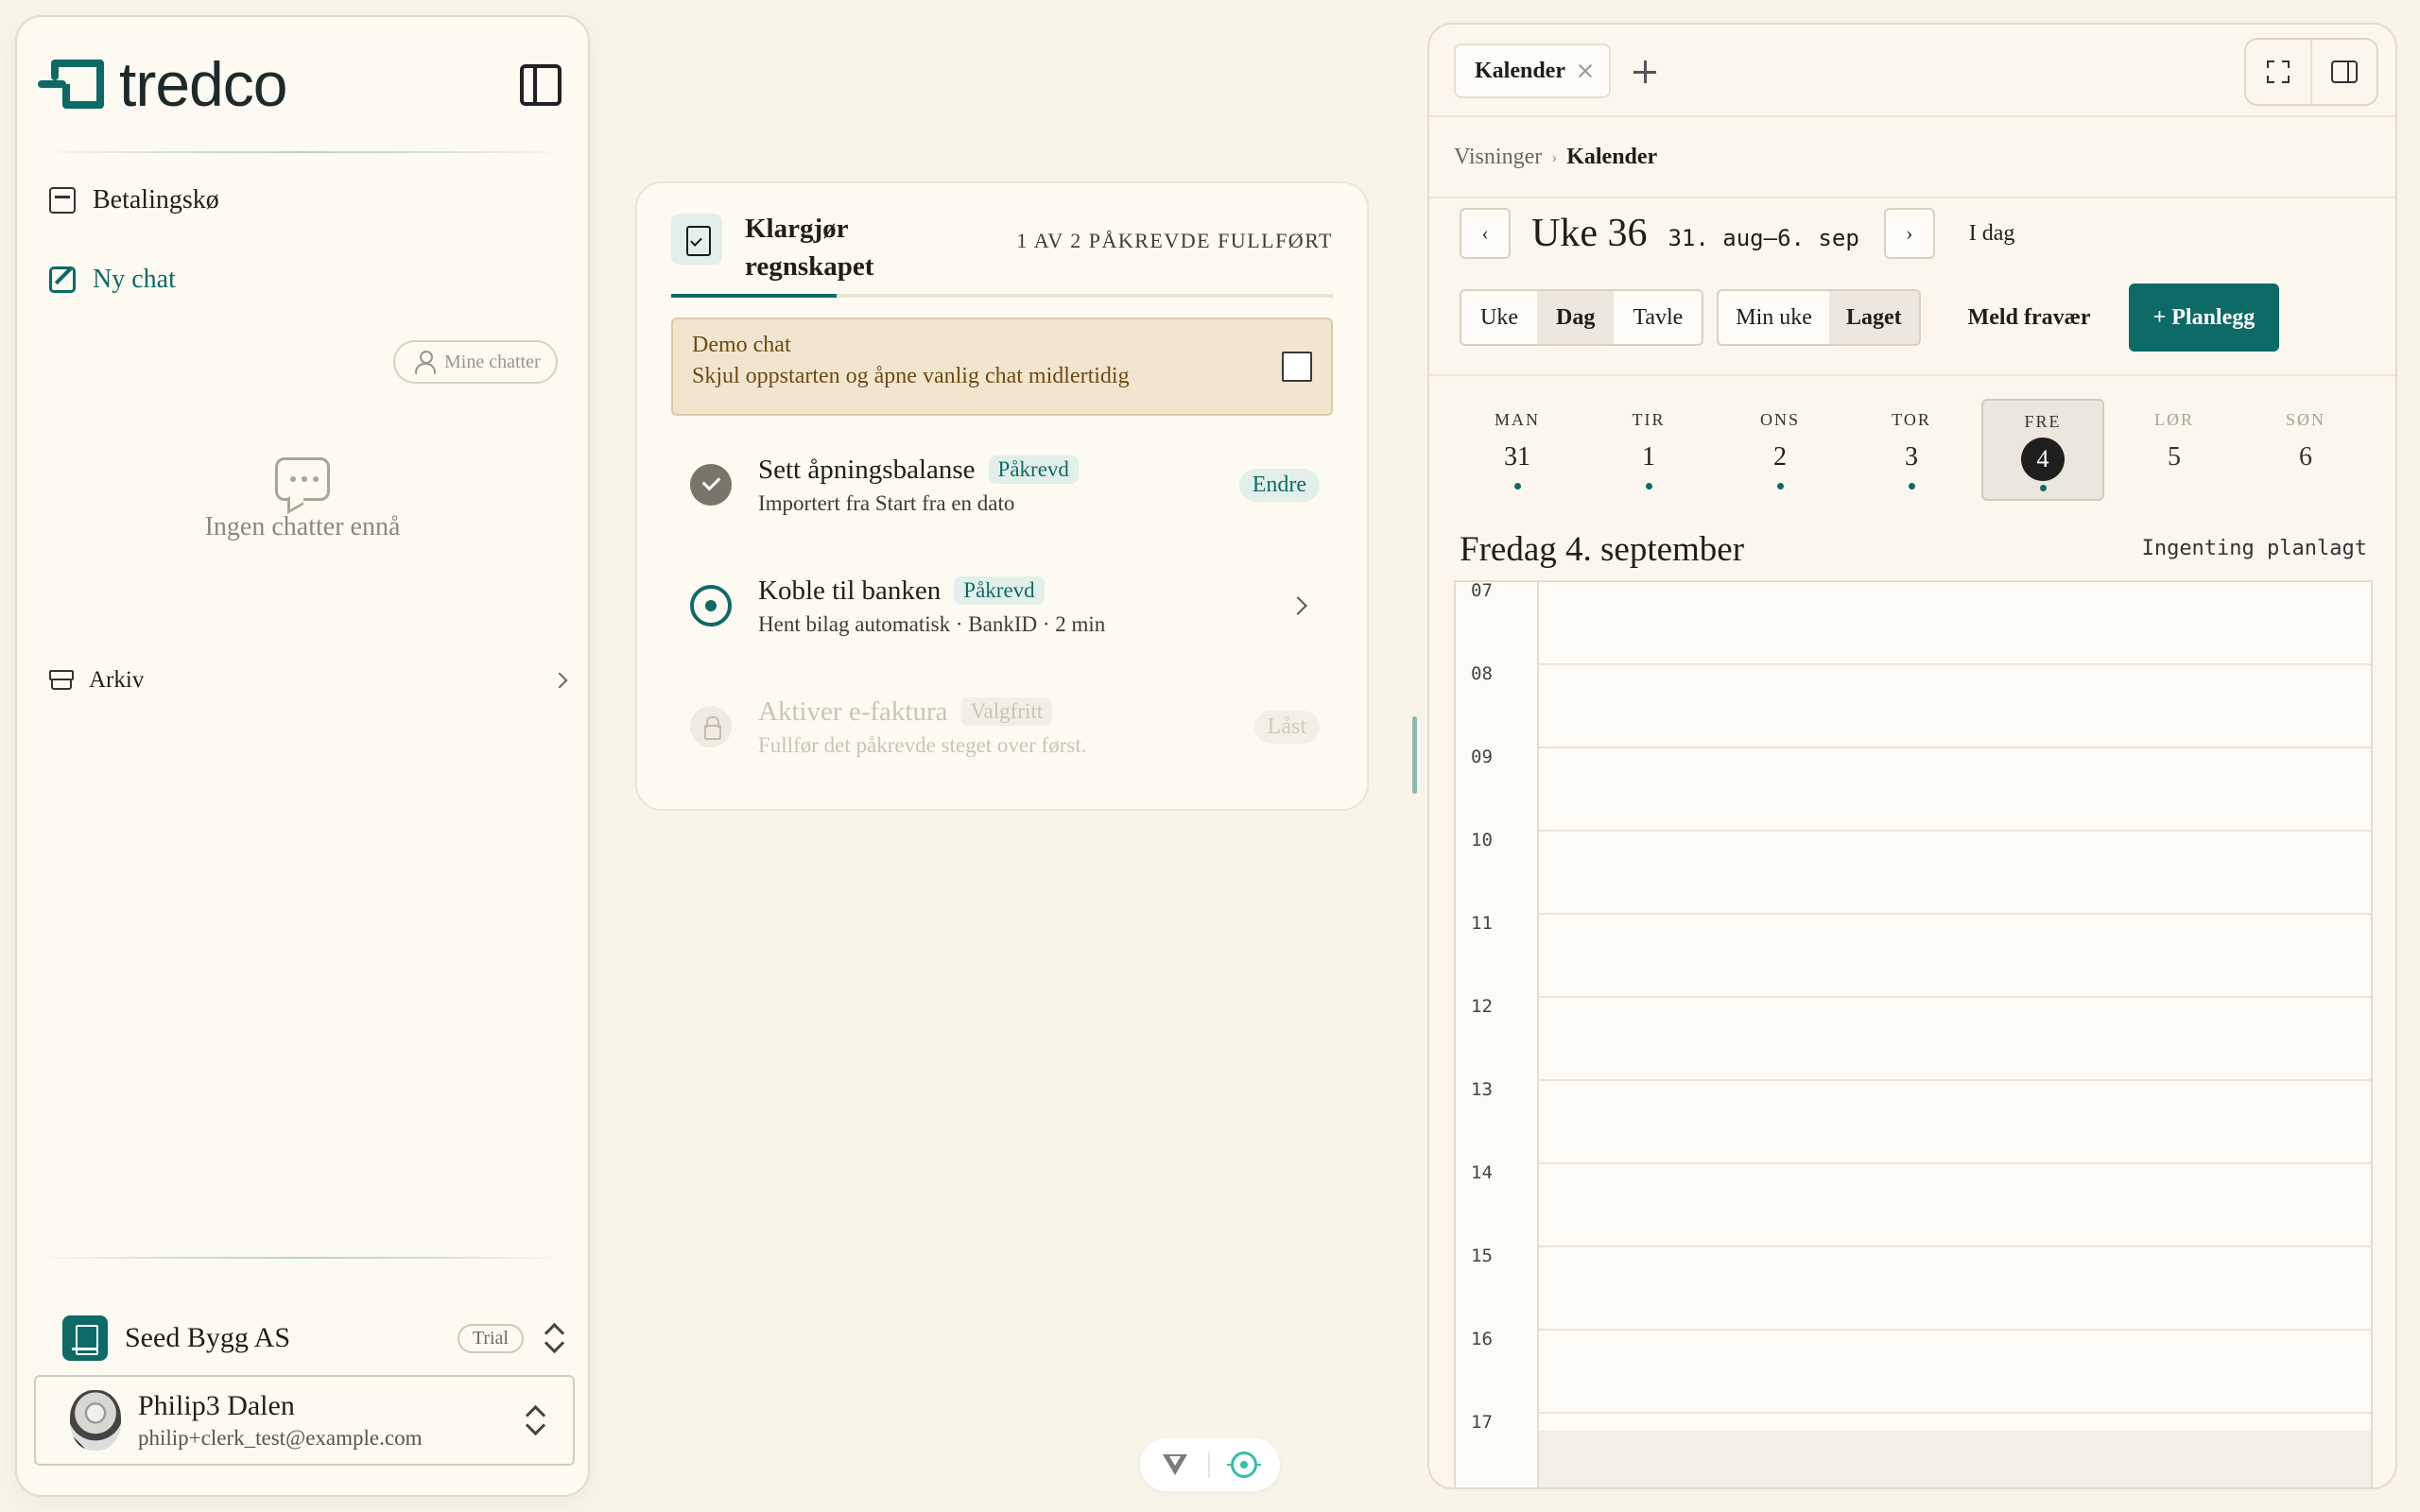  I want to click on step-subtitle: Fullfør det påkrevde steget over først., so click(922, 744).